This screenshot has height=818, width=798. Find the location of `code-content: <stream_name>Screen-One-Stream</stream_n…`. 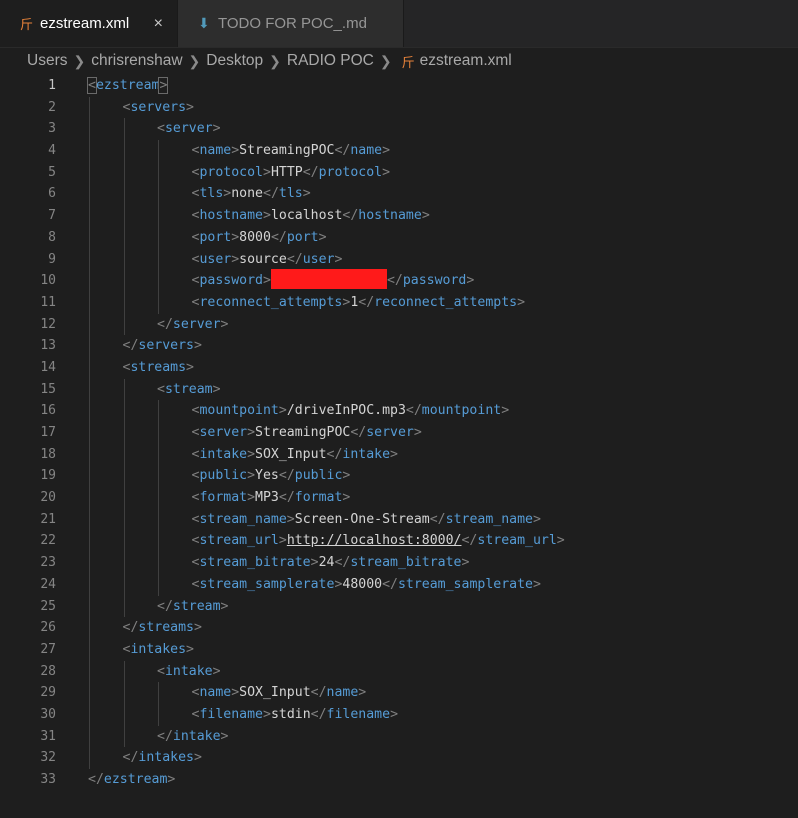

code-content: <stream_name>Screen-One-Stream</stream_n… is located at coordinates (366, 520).